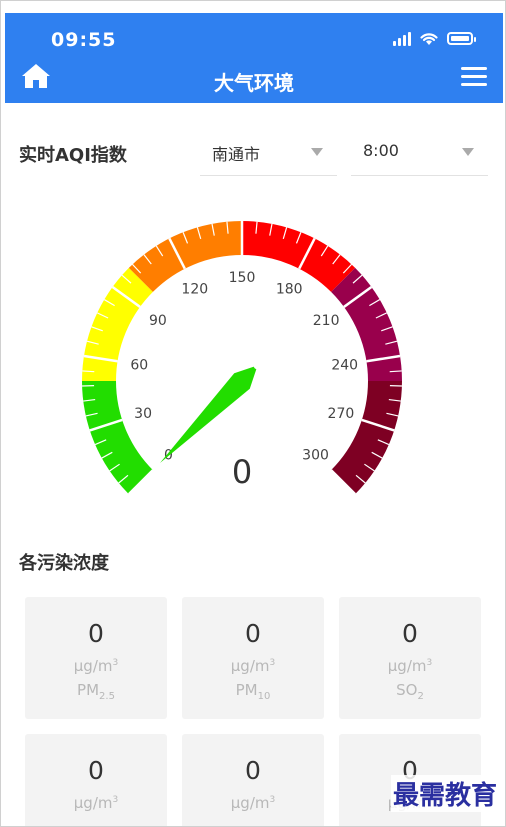 The image size is (506, 827). What do you see at coordinates (474, 77) in the screenshot?
I see `menu-icon` at bounding box center [474, 77].